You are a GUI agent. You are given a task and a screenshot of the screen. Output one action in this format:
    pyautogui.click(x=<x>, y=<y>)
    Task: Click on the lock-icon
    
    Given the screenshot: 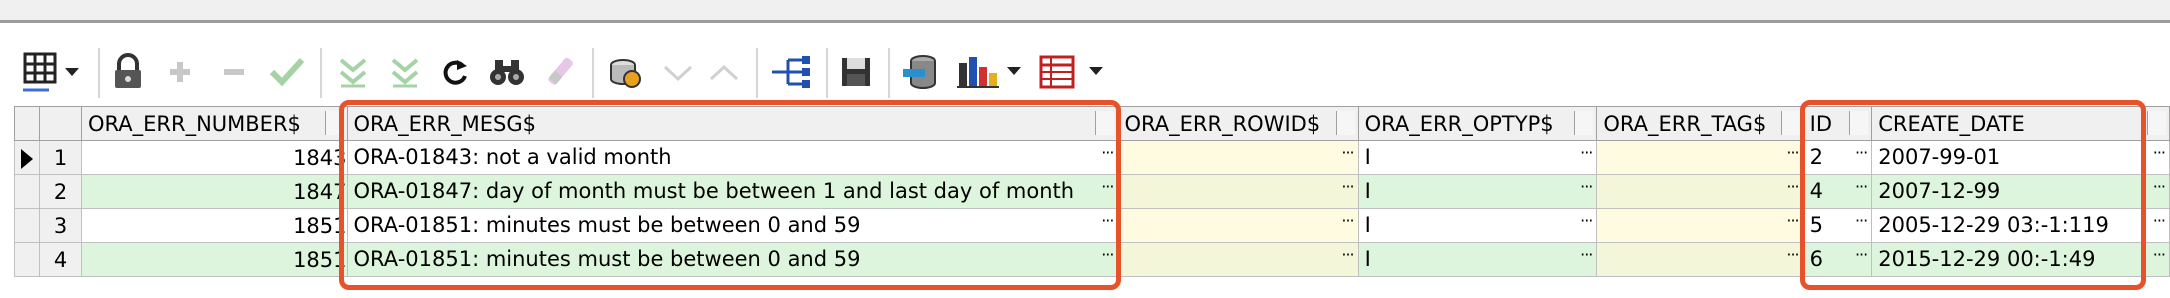 What is the action you would take?
    pyautogui.click(x=128, y=72)
    